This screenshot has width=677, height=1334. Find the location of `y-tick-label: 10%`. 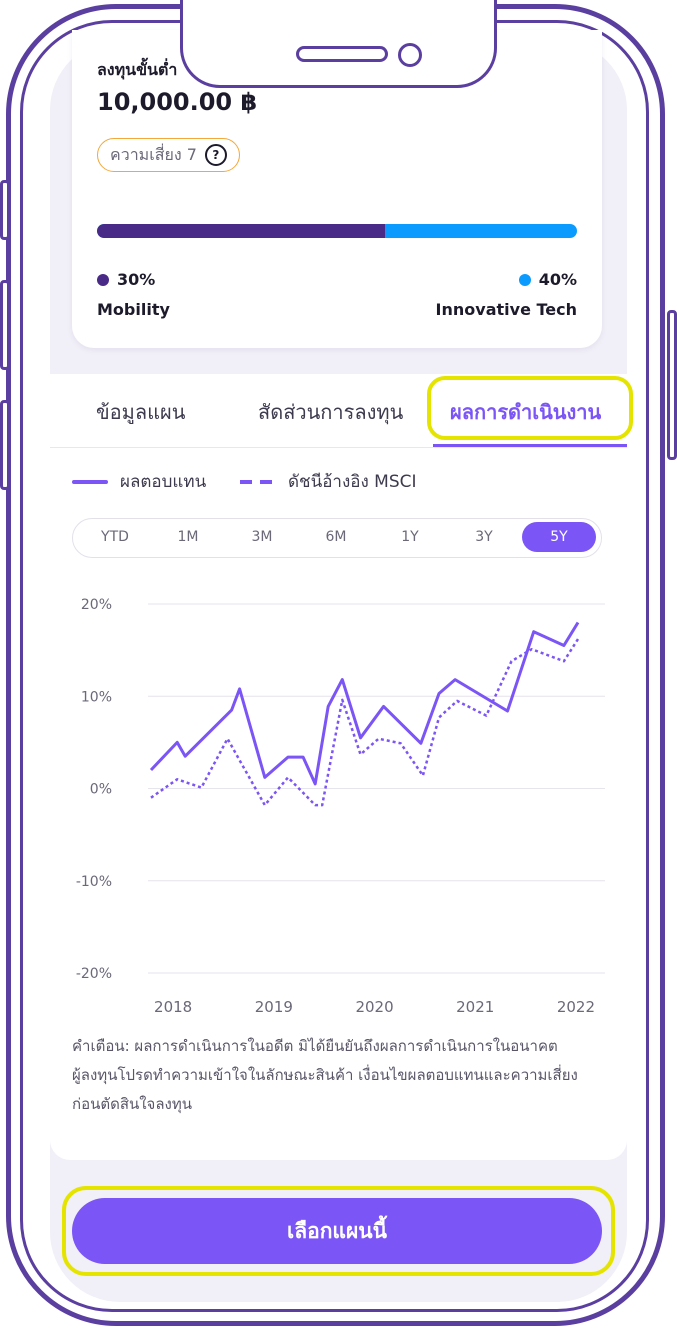

y-tick-label: 10% is located at coordinates (96, 697).